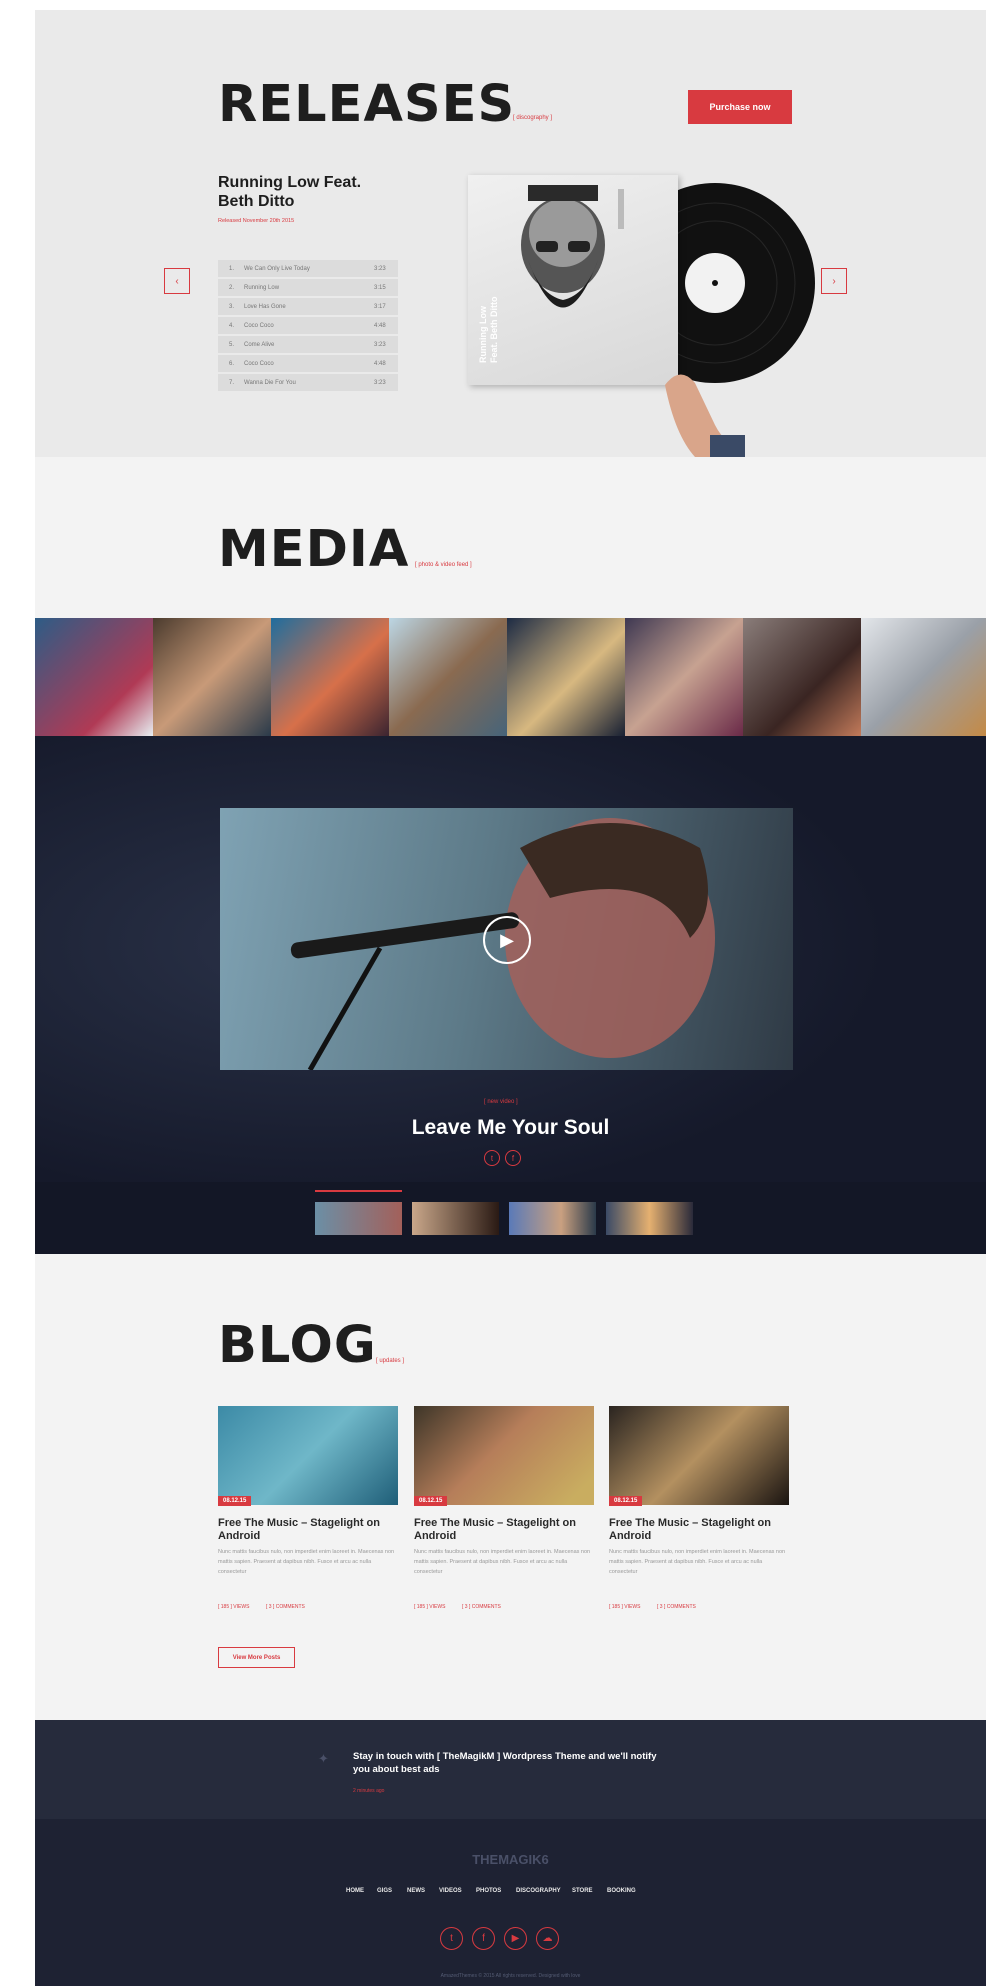 The image size is (986, 1986). What do you see at coordinates (416, 1891) in the screenshot?
I see `footer-nav-news: NEWS` at bounding box center [416, 1891].